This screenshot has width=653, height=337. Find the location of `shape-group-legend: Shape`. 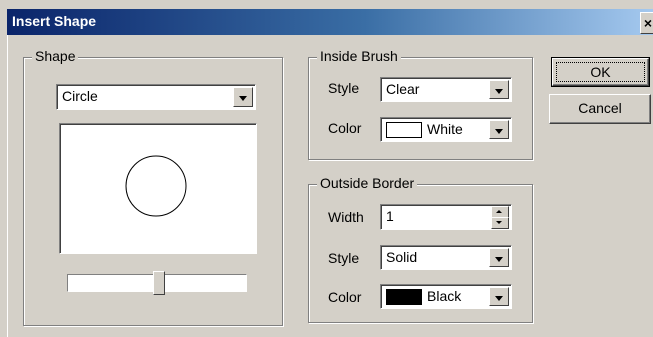

shape-group-legend: Shape is located at coordinates (55, 56).